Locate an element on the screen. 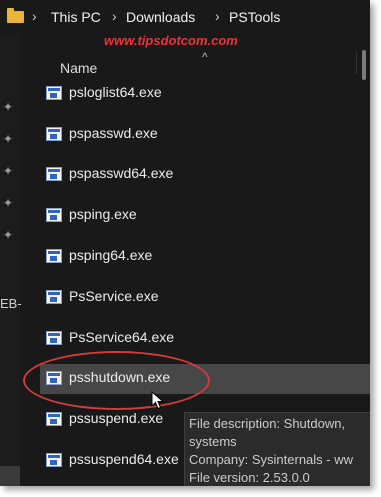 The height and width of the screenshot is (497, 381). file-row: psping.exe is located at coordinates (205, 216).